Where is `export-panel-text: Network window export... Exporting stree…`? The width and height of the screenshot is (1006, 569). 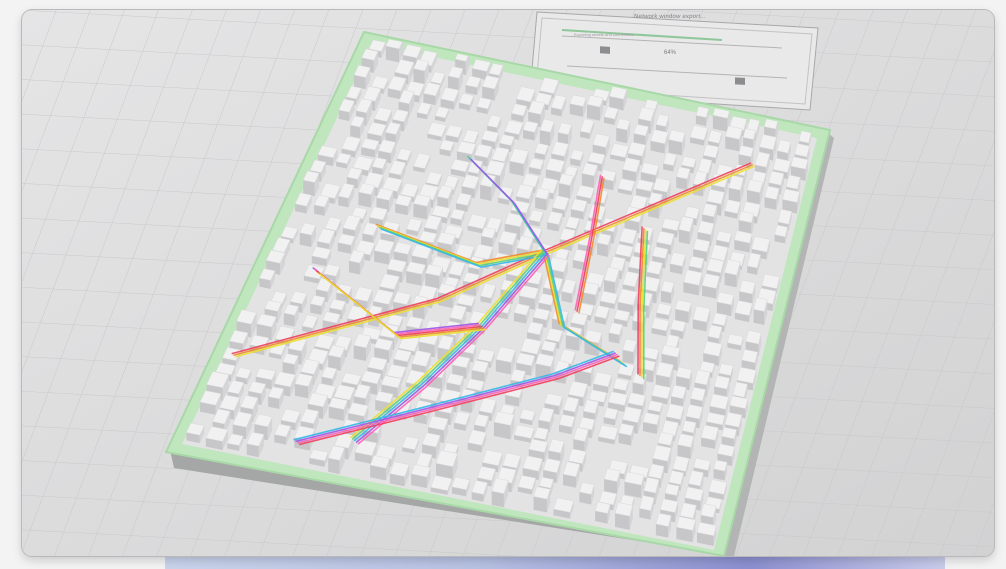 export-panel-text: Network window export... Exporting stree… is located at coordinates (675, 60).